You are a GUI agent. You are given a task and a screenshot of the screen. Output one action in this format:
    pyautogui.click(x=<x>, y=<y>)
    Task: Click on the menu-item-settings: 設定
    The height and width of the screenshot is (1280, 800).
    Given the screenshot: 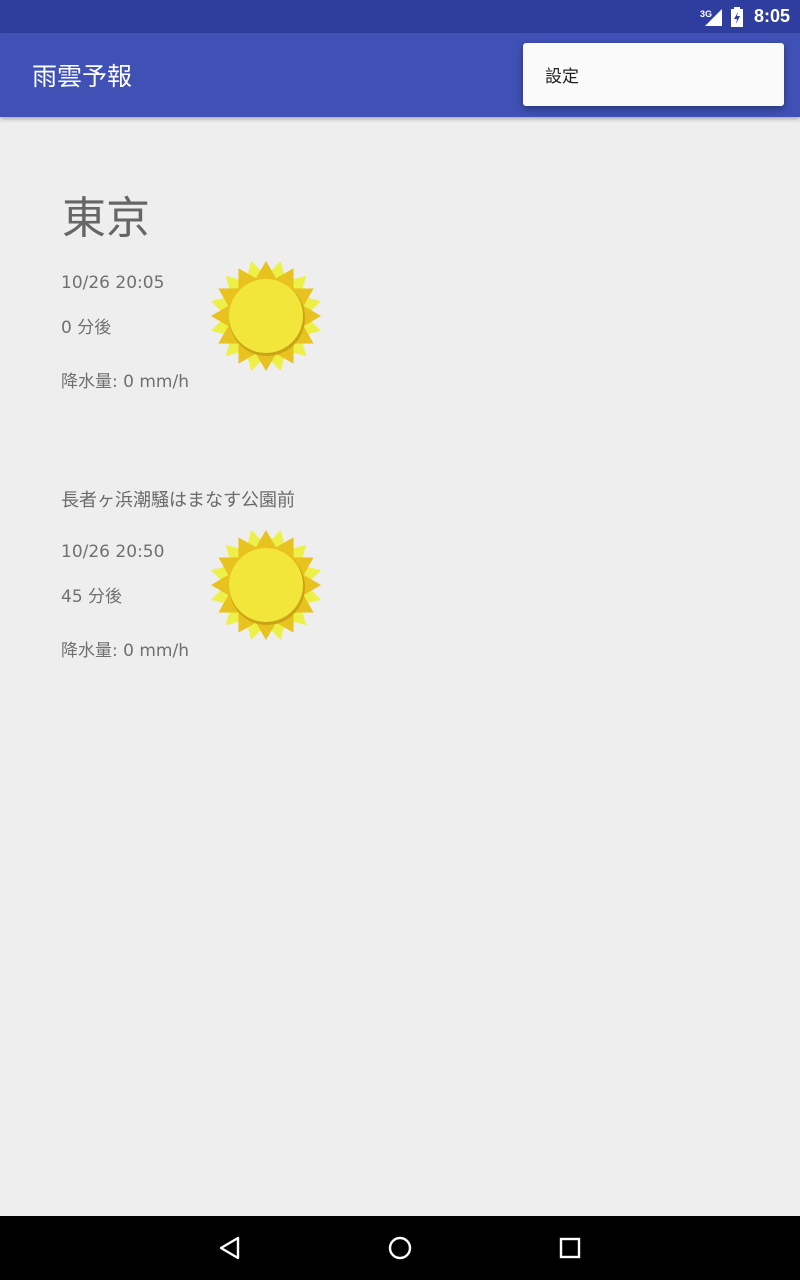 What is the action you would take?
    pyautogui.click(x=653, y=74)
    